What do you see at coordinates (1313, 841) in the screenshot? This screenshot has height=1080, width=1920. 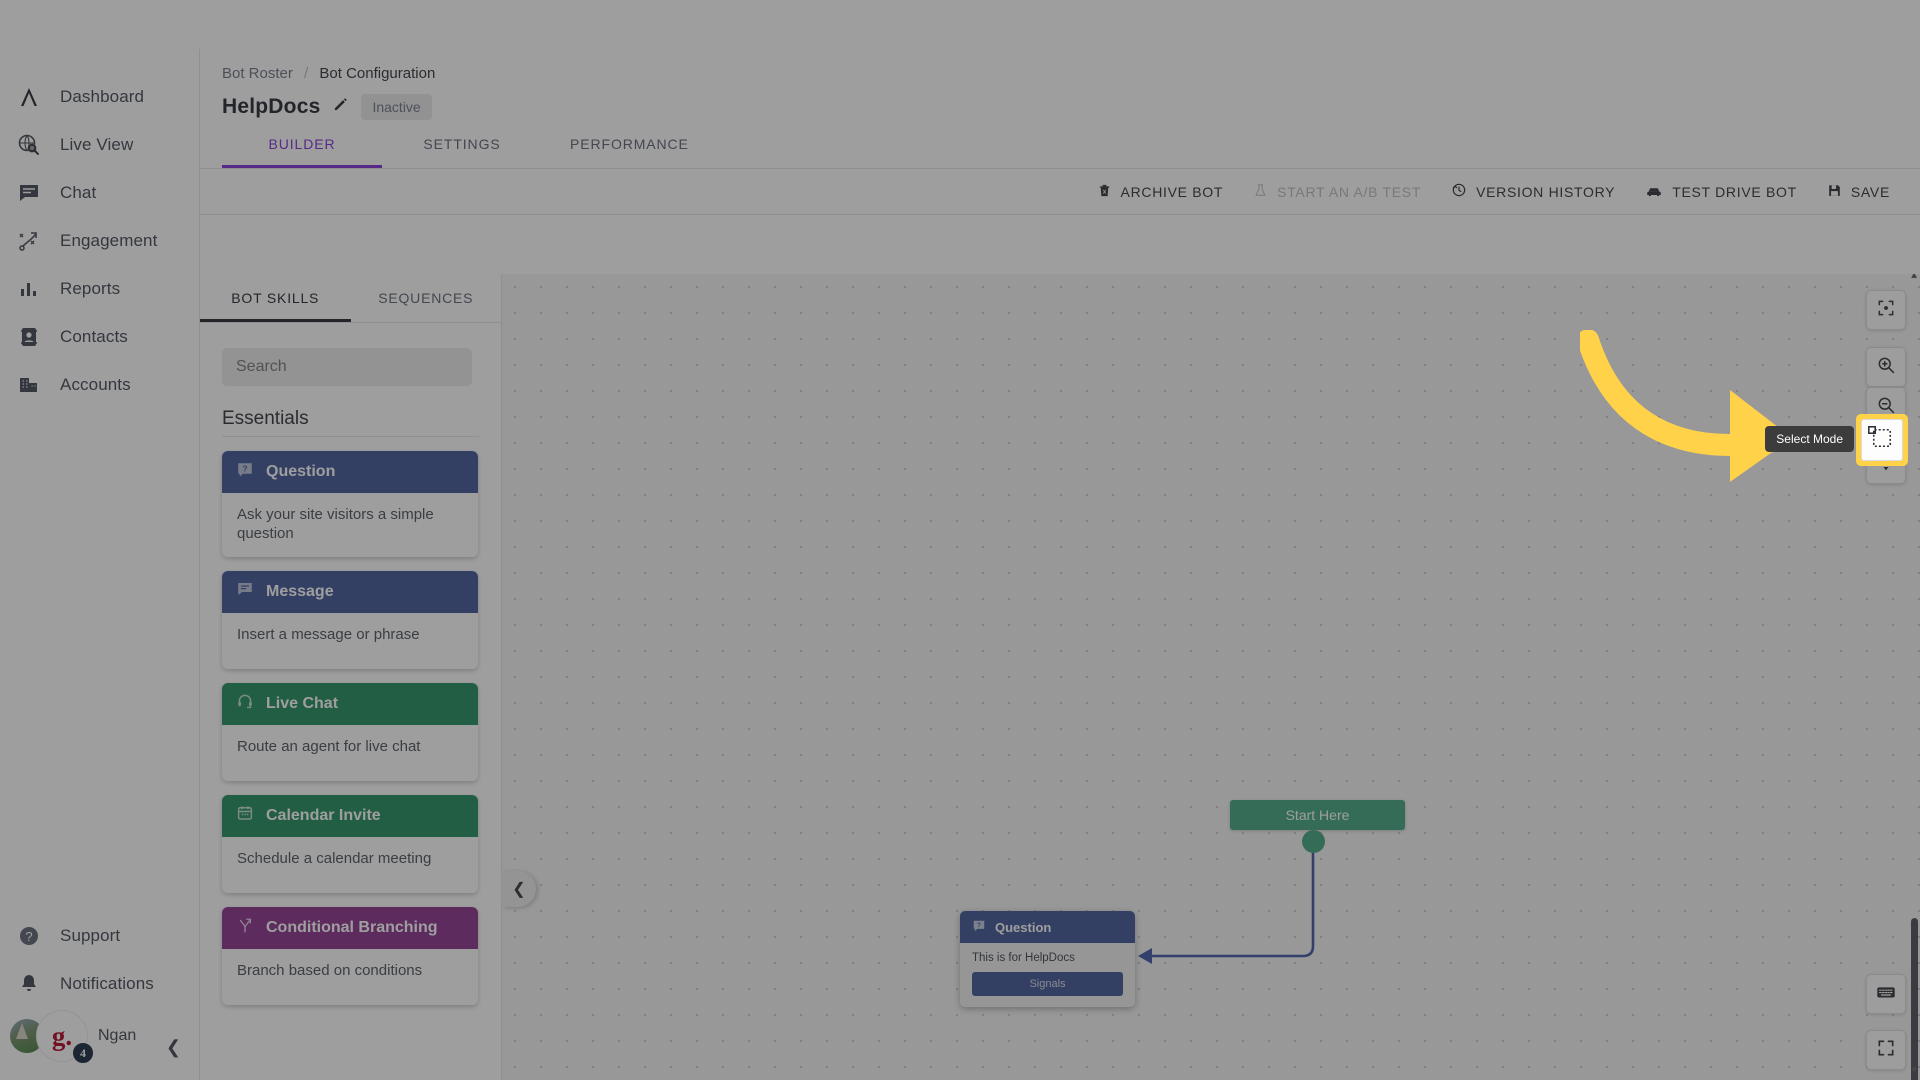 I see `start-node-connector` at bounding box center [1313, 841].